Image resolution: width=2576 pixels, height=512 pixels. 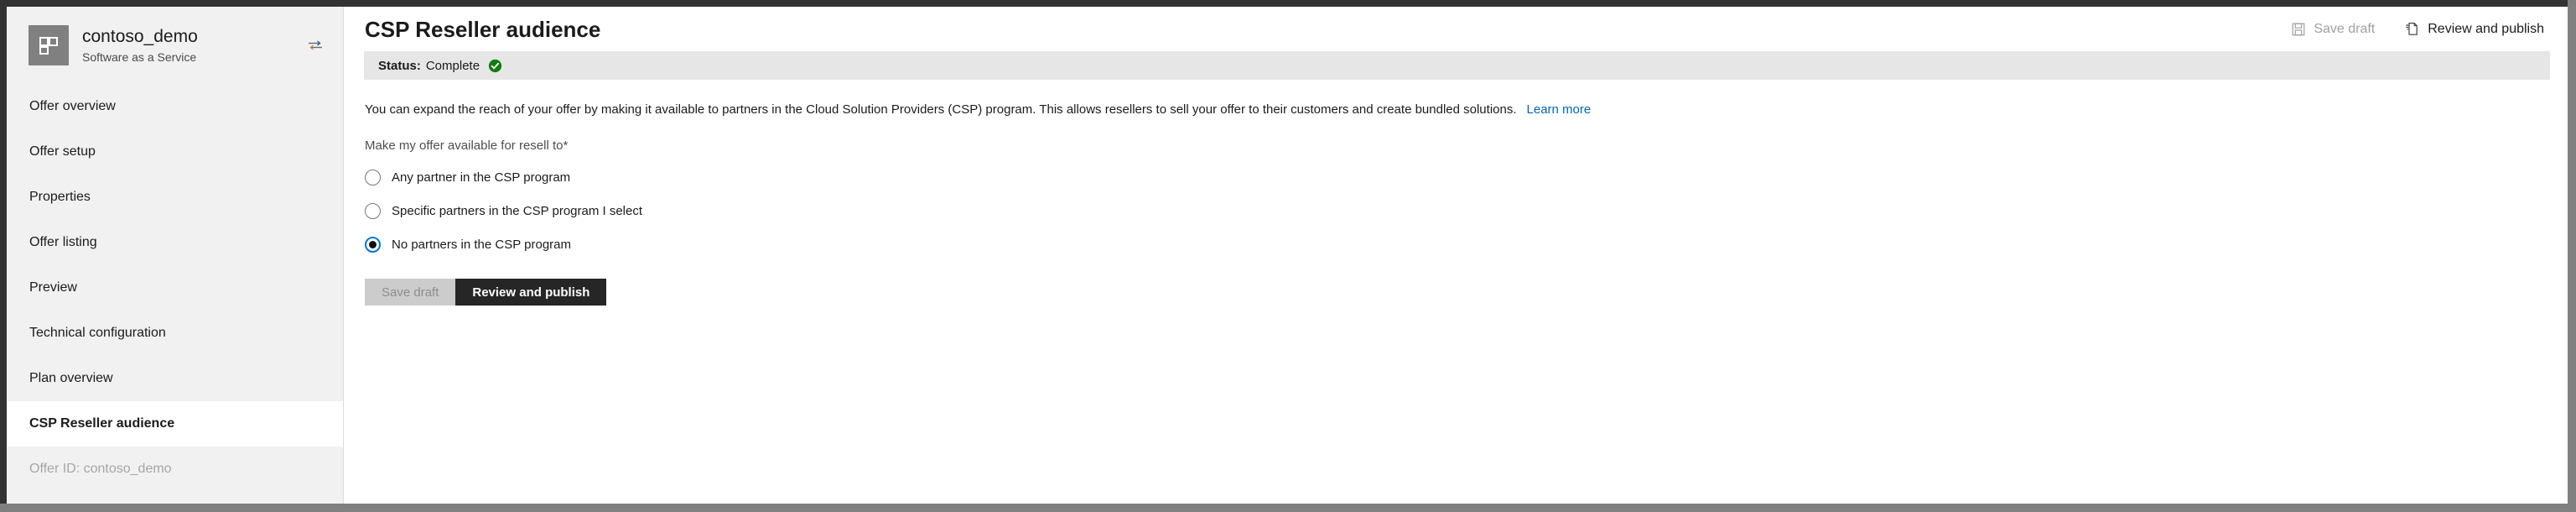 What do you see at coordinates (495, 66) in the screenshot?
I see `green-check-circle-icon` at bounding box center [495, 66].